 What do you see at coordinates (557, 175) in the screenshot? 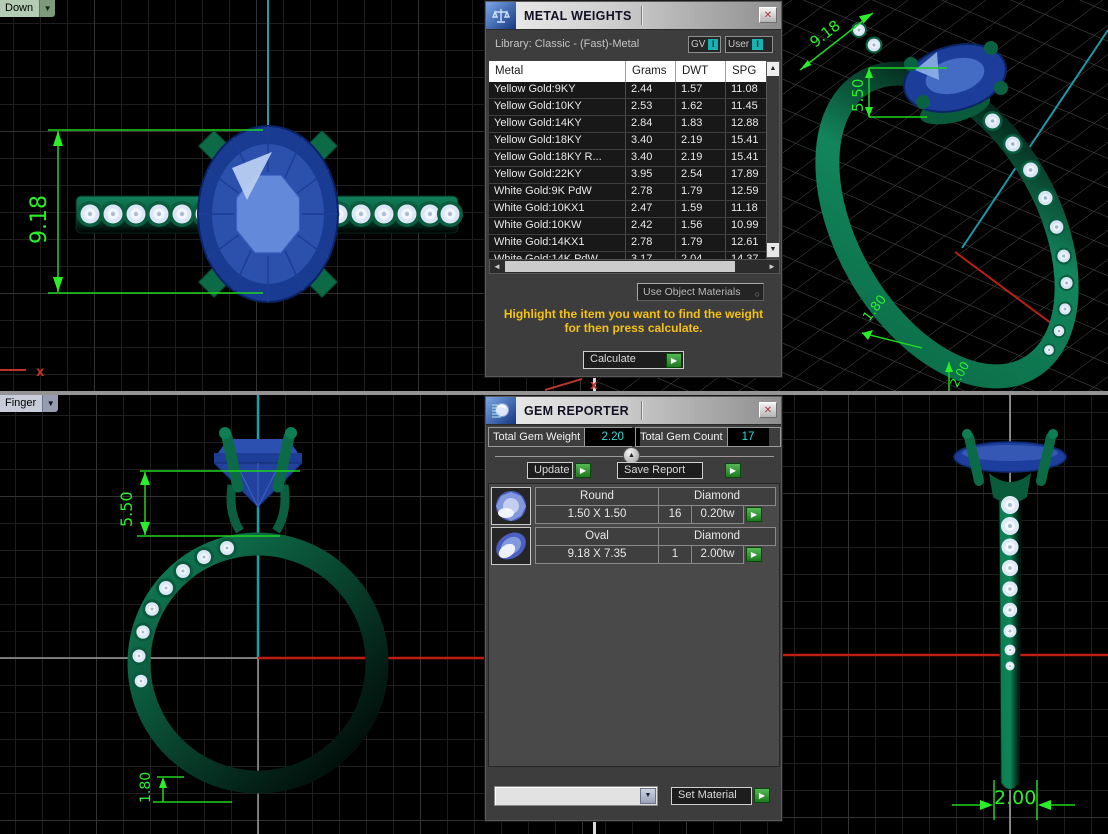
I see `cell-metal: Yellow Gold:22KY` at bounding box center [557, 175].